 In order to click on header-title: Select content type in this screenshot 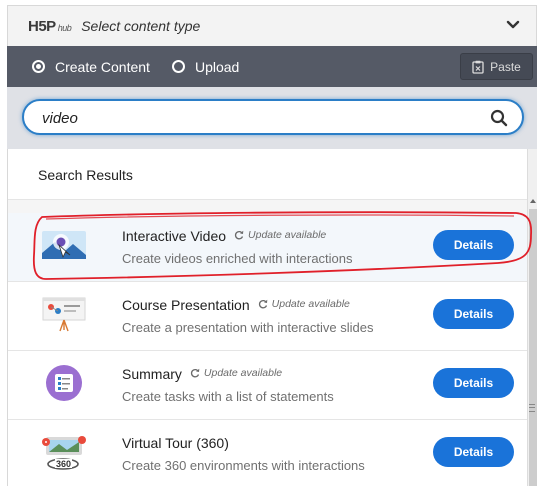, I will do `click(141, 26)`.